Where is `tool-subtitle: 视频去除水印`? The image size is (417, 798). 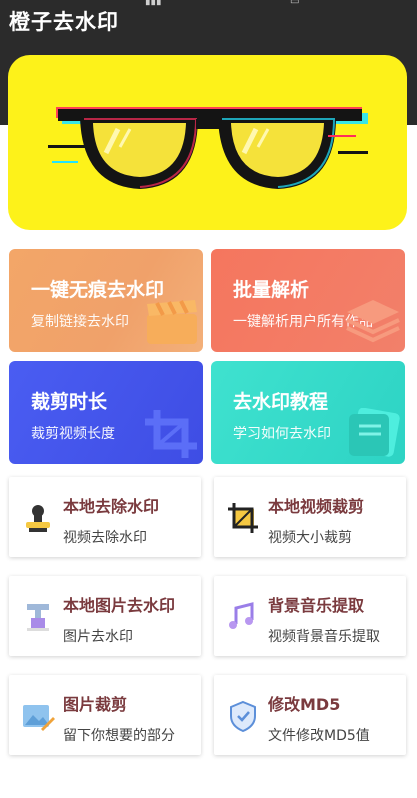 tool-subtitle: 视频去除水印 is located at coordinates (105, 538).